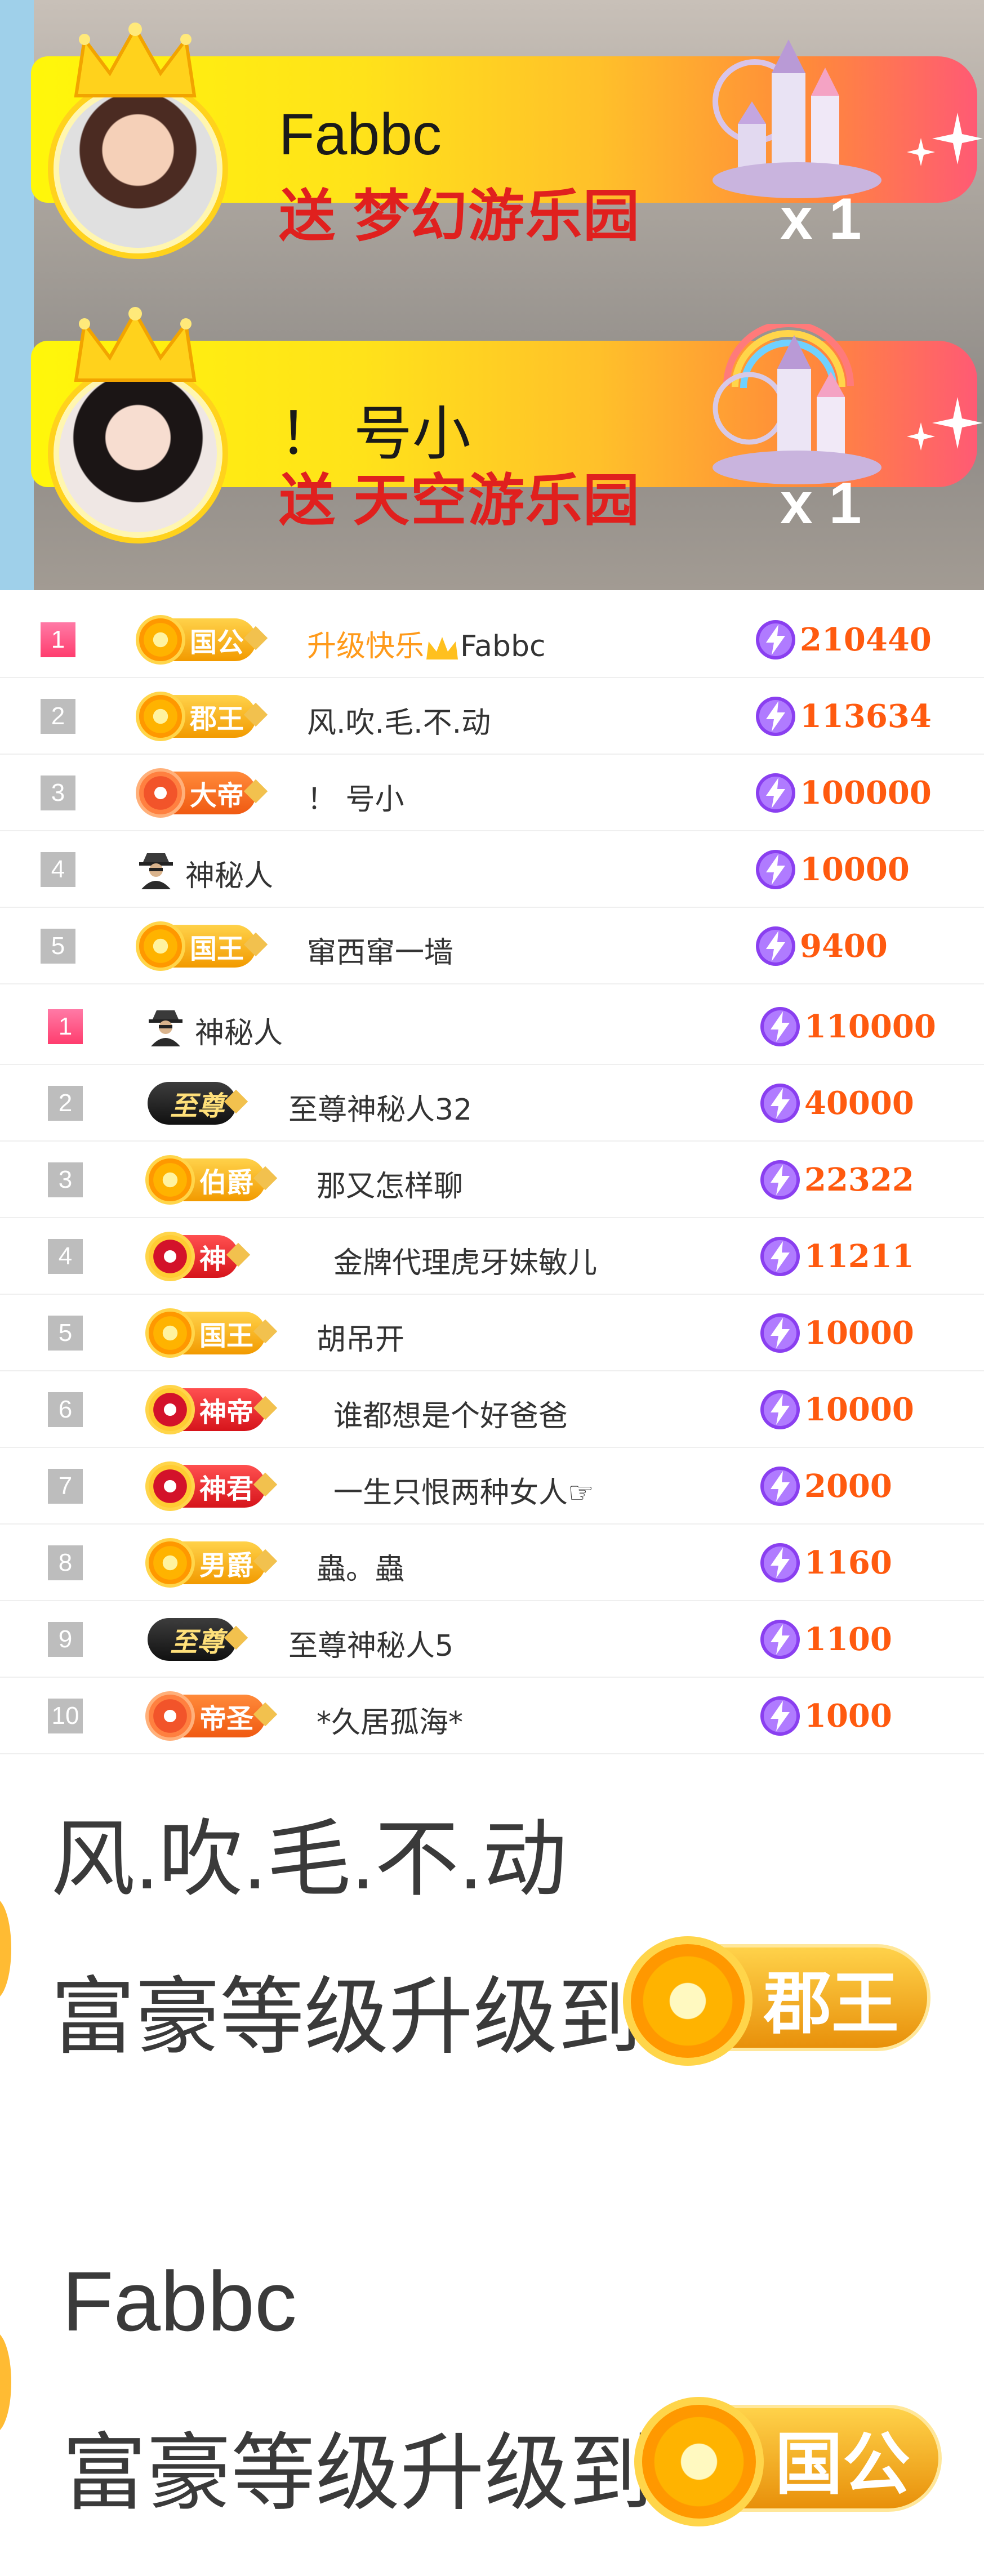 The image size is (984, 2576). I want to click on rank-row: 2 至尊 至尊神秘人32 40000, so click(492, 1103).